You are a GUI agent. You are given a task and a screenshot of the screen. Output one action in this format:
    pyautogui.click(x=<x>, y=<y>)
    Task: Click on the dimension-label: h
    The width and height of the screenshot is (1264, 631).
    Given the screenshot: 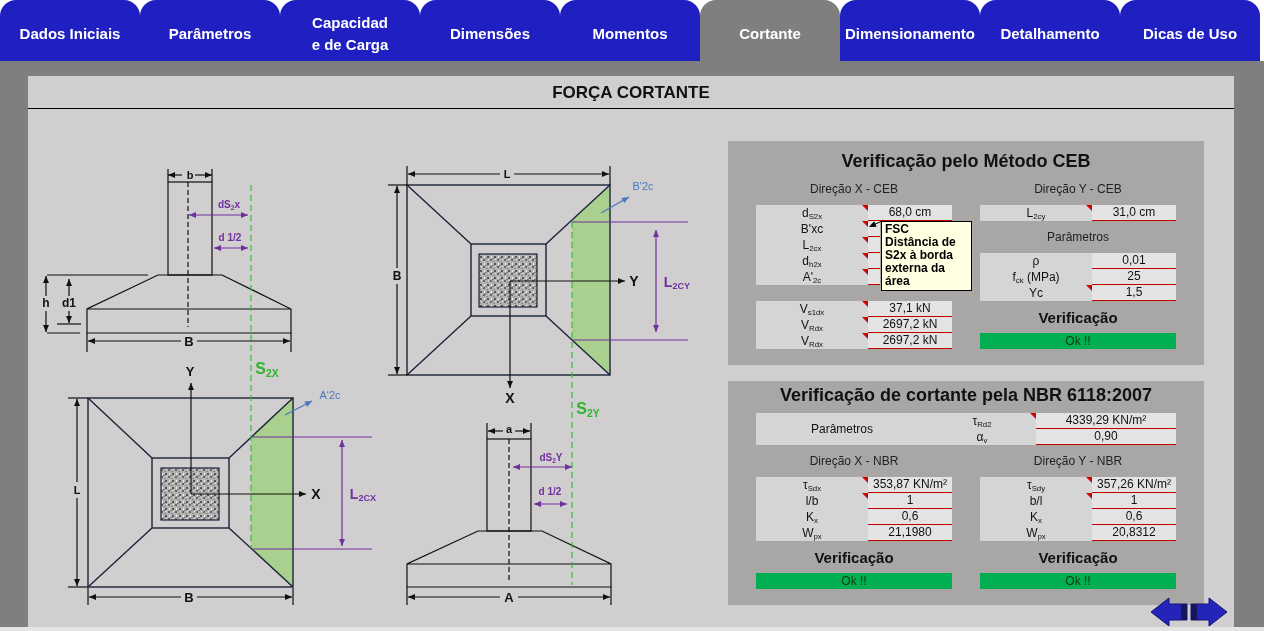 What is the action you would take?
    pyautogui.click(x=46, y=303)
    